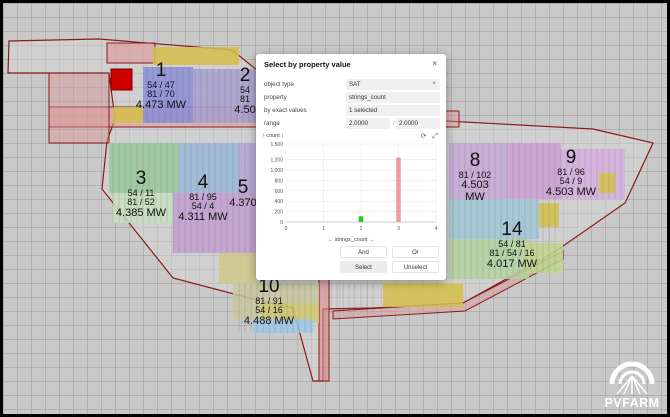  What do you see at coordinates (279, 202) in the screenshot?
I see `y-tick-label: 400` at bounding box center [279, 202].